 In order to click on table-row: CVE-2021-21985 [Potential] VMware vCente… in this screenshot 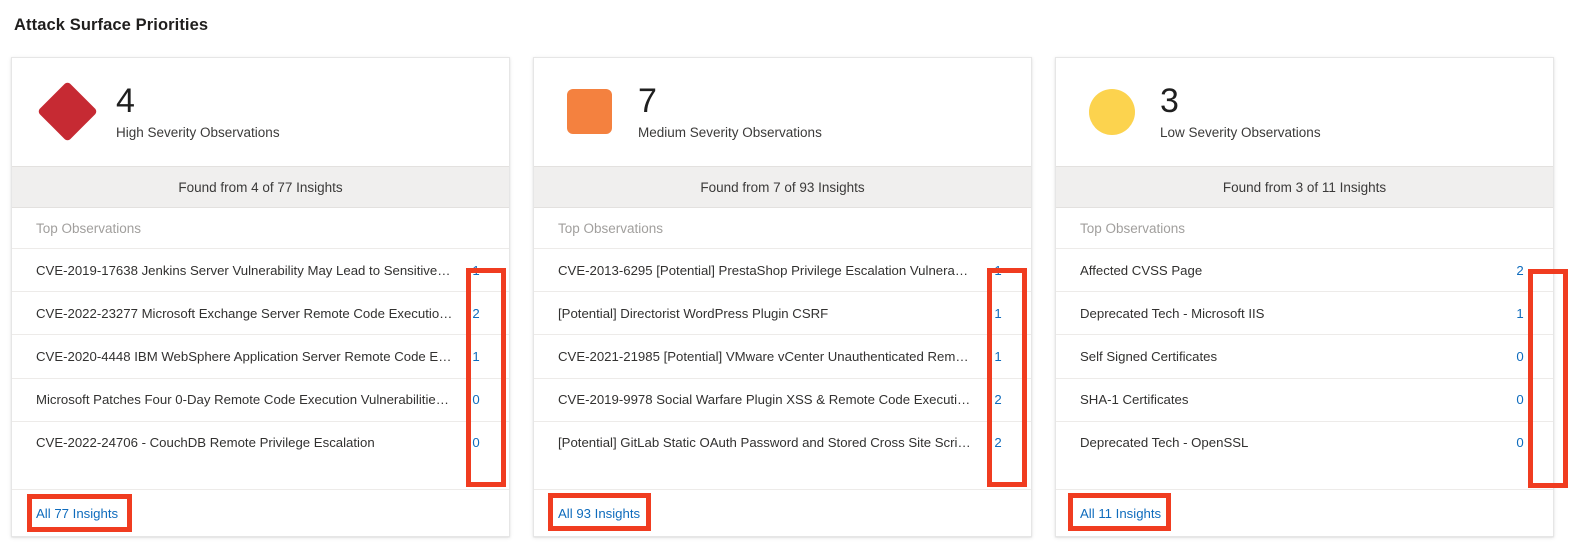, I will do `click(782, 355)`.